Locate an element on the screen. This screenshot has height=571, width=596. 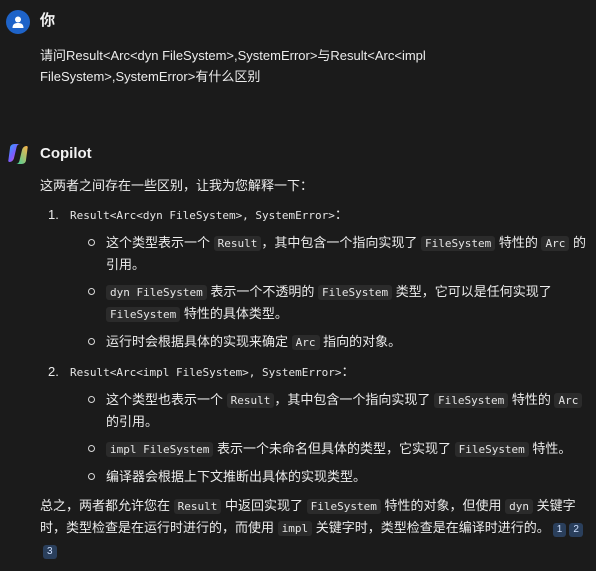
sub-list-item: 运行时会根据具体的实现来确定 Arc 指向的对象。 is located at coordinates (338, 342).